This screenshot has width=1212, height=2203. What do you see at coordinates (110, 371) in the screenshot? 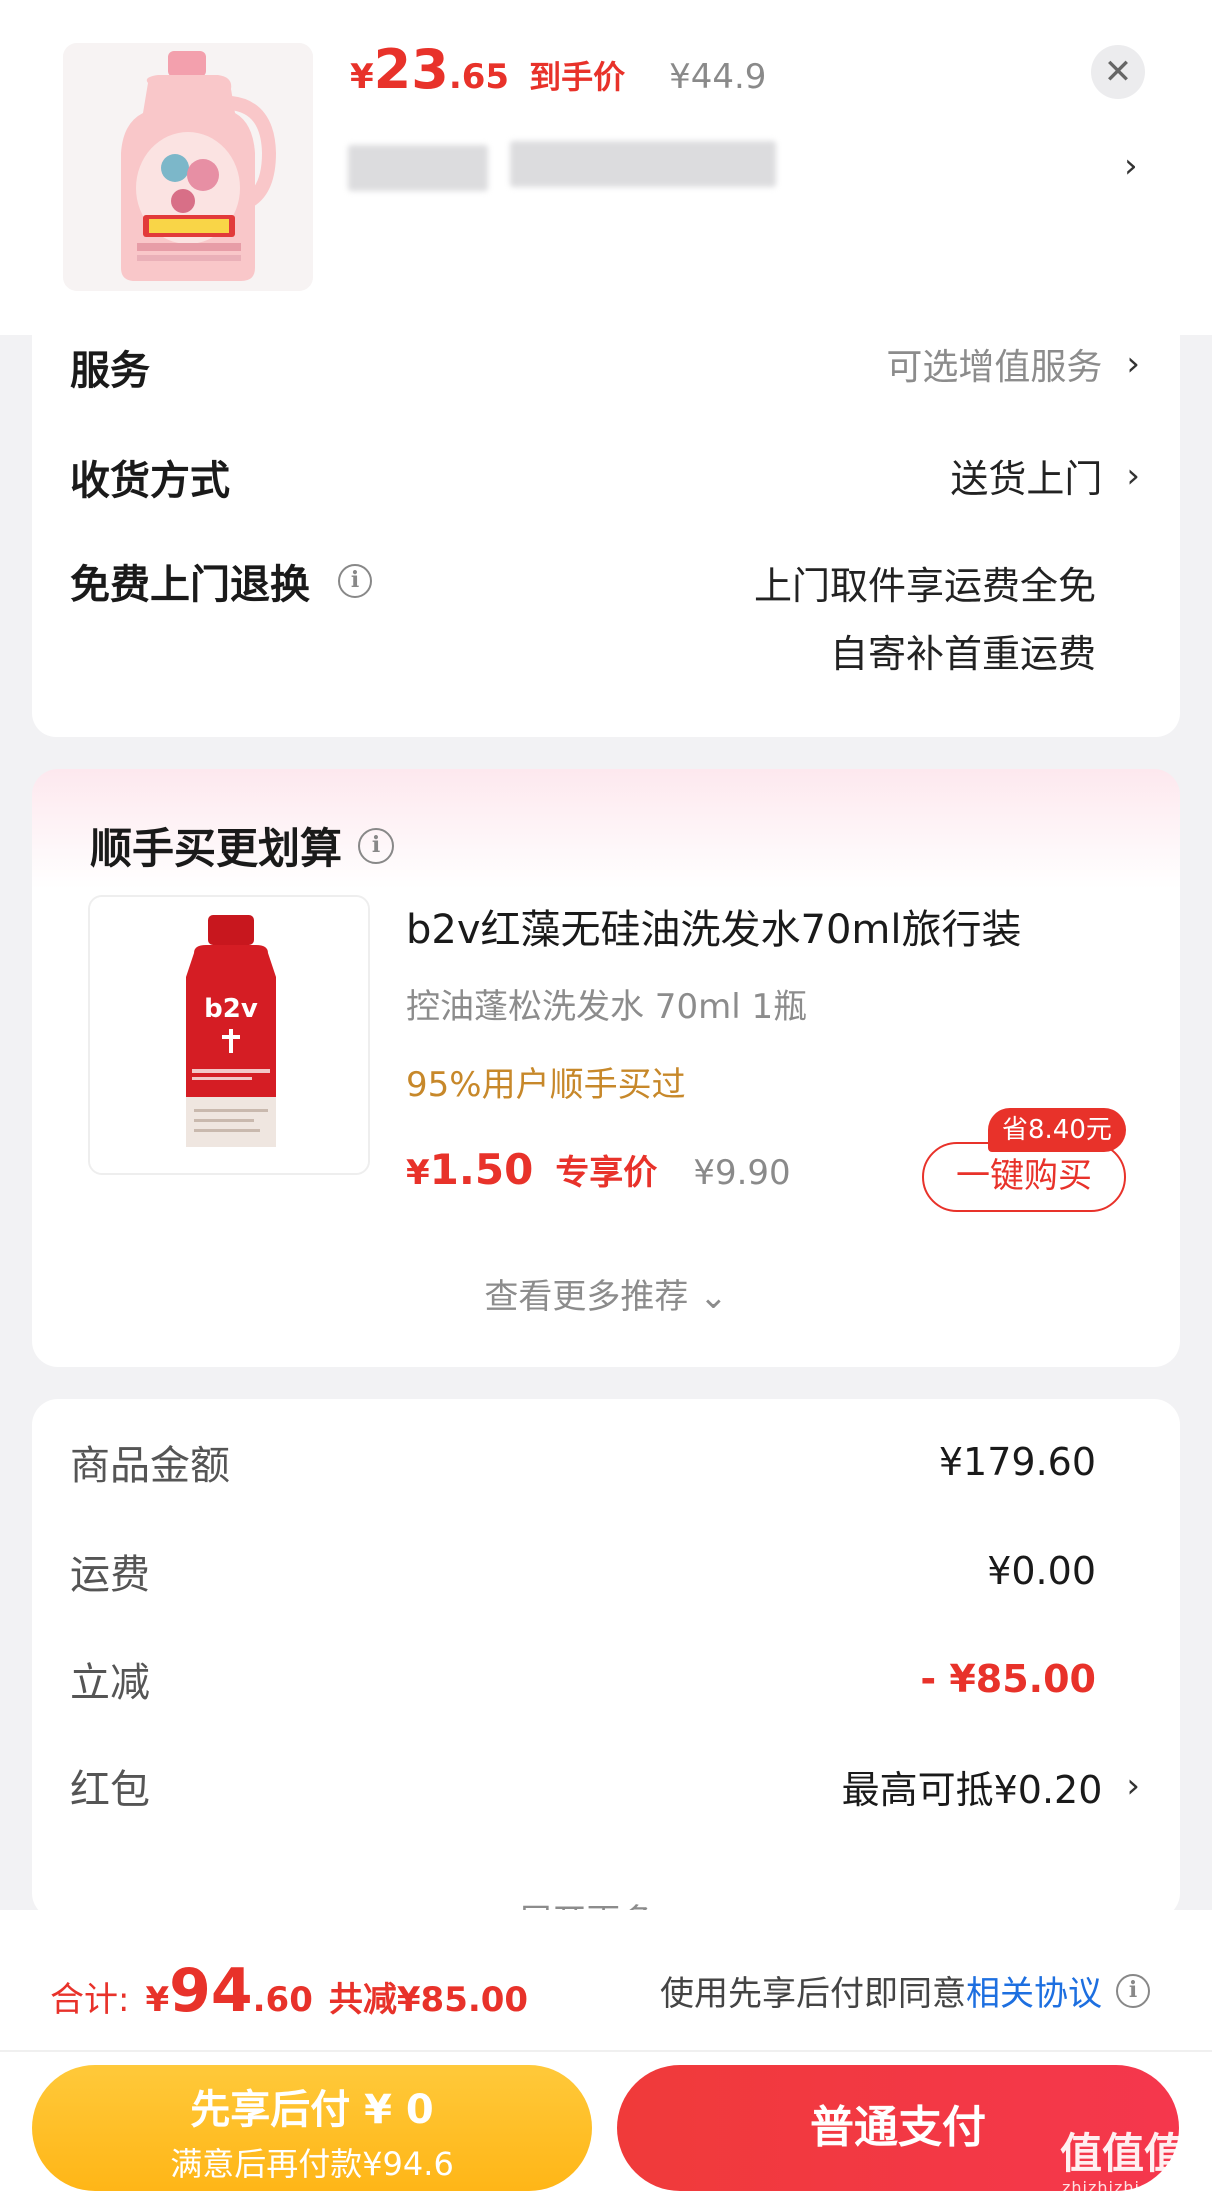
I see `service-label: 服务` at bounding box center [110, 371].